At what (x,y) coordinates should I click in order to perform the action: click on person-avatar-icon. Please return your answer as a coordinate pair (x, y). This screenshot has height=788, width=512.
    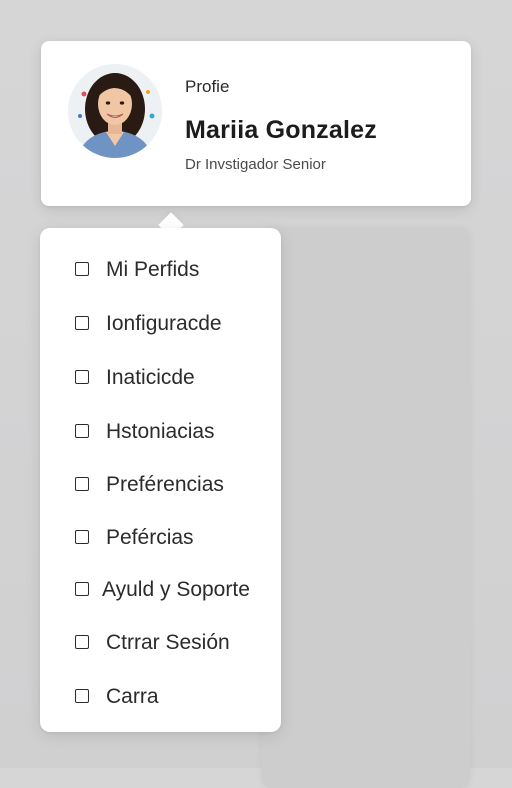
    Looking at the image, I should click on (115, 111).